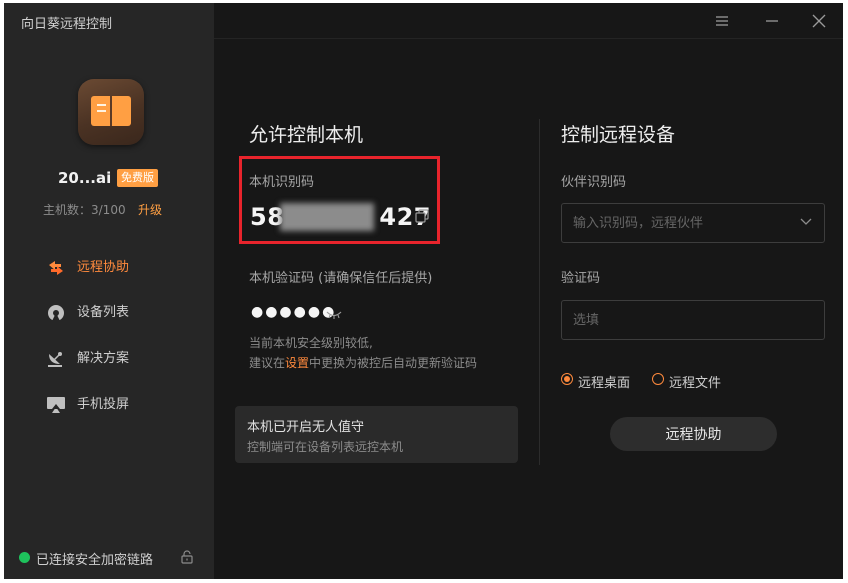  I want to click on book-icon, so click(111, 111).